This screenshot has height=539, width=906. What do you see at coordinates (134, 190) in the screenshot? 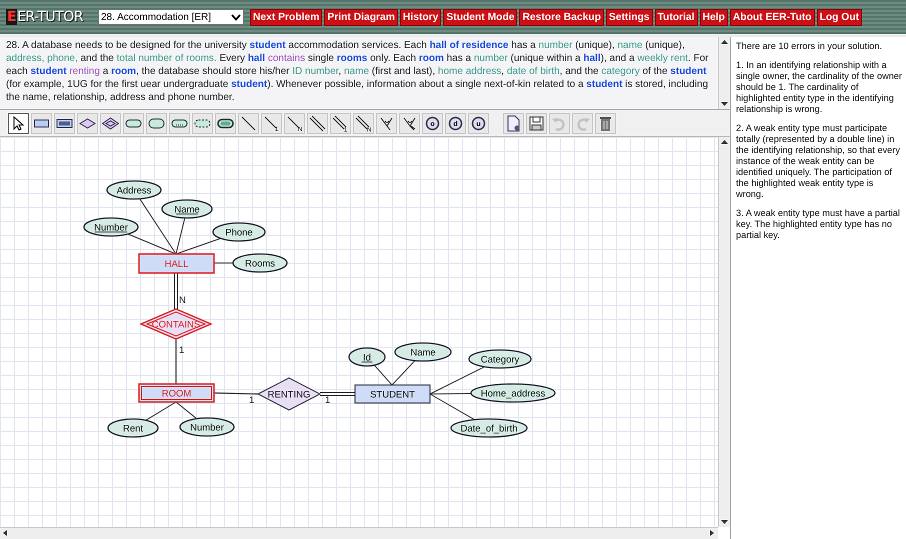
I see `attribute-ellipse: Address` at bounding box center [134, 190].